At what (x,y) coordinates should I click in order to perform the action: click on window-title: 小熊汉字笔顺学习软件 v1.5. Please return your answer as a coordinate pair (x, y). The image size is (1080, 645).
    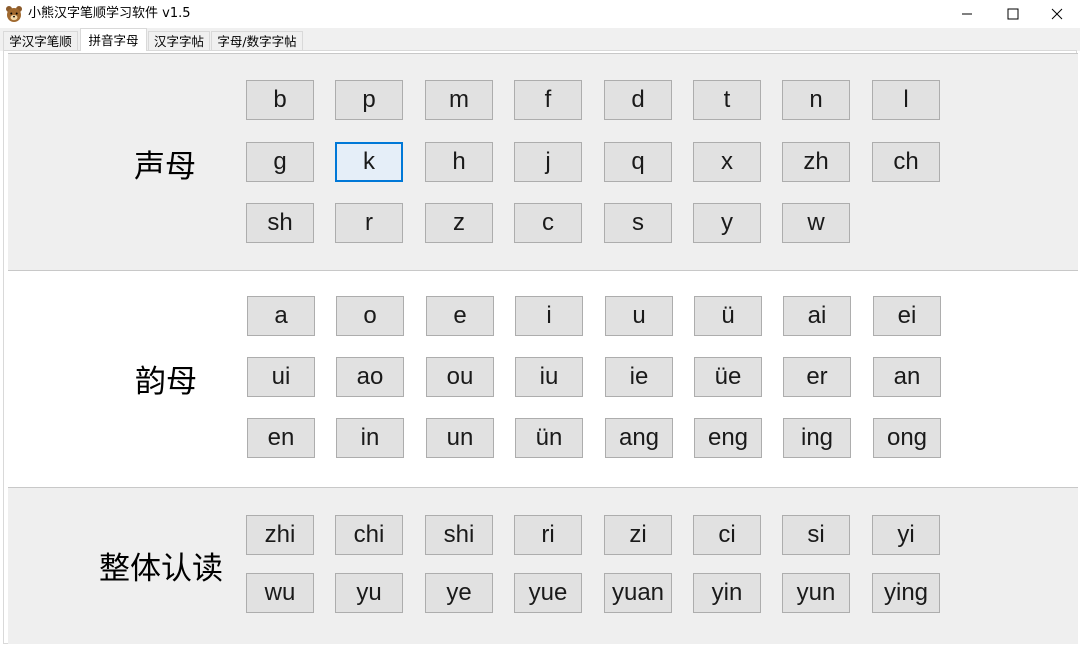
    Looking at the image, I should click on (109, 13).